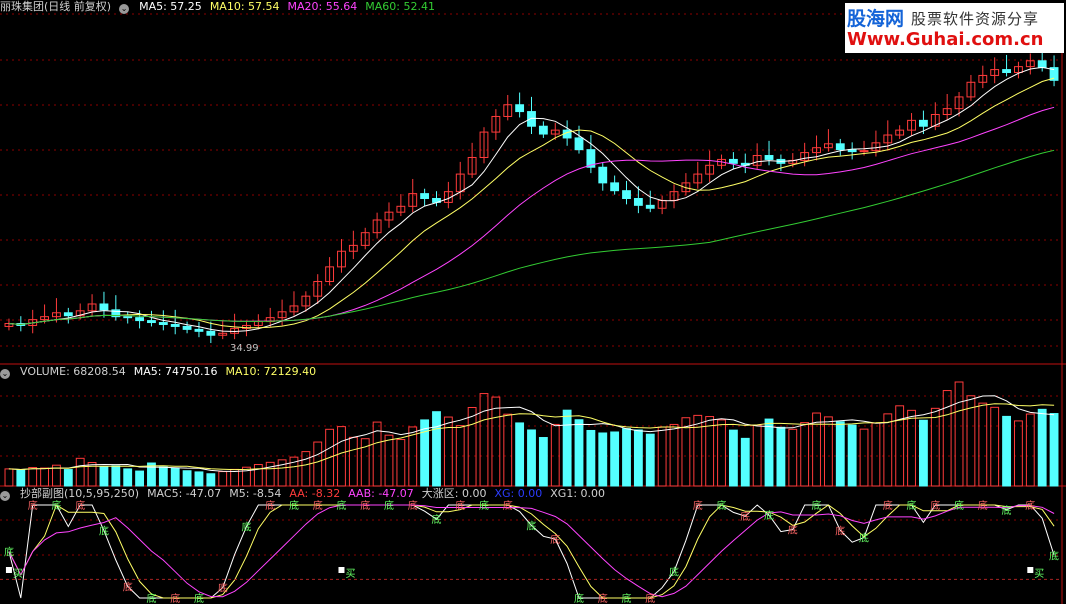 The image size is (1066, 604). Describe the element at coordinates (1039, 574) in the screenshot. I see `buy-signal-label: 买` at that location.